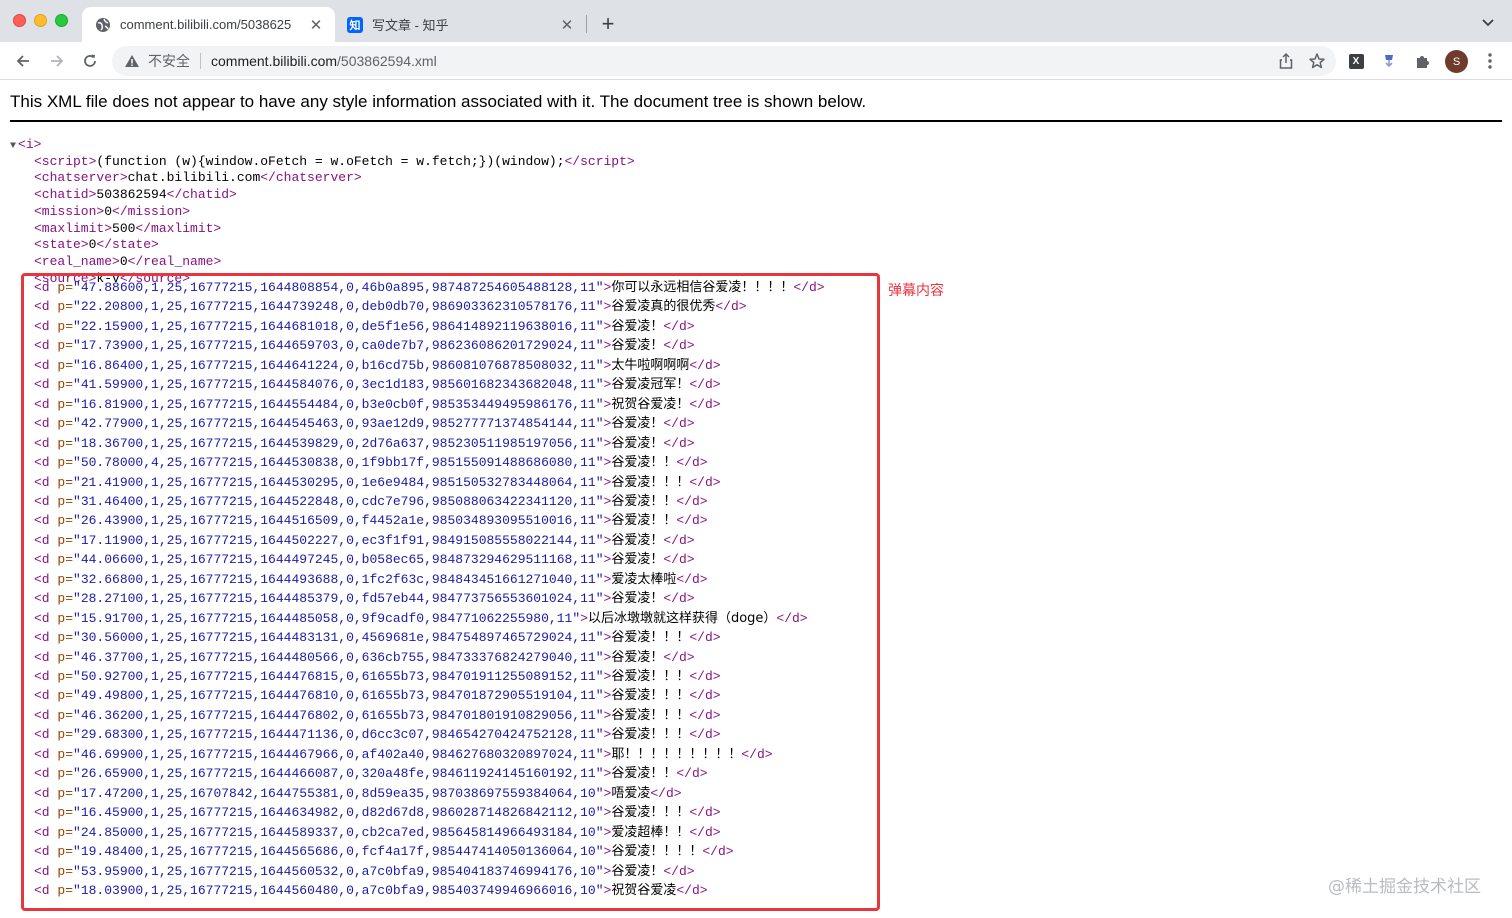  What do you see at coordinates (131, 195) in the screenshot?
I see `xml-text: 503862594` at bounding box center [131, 195].